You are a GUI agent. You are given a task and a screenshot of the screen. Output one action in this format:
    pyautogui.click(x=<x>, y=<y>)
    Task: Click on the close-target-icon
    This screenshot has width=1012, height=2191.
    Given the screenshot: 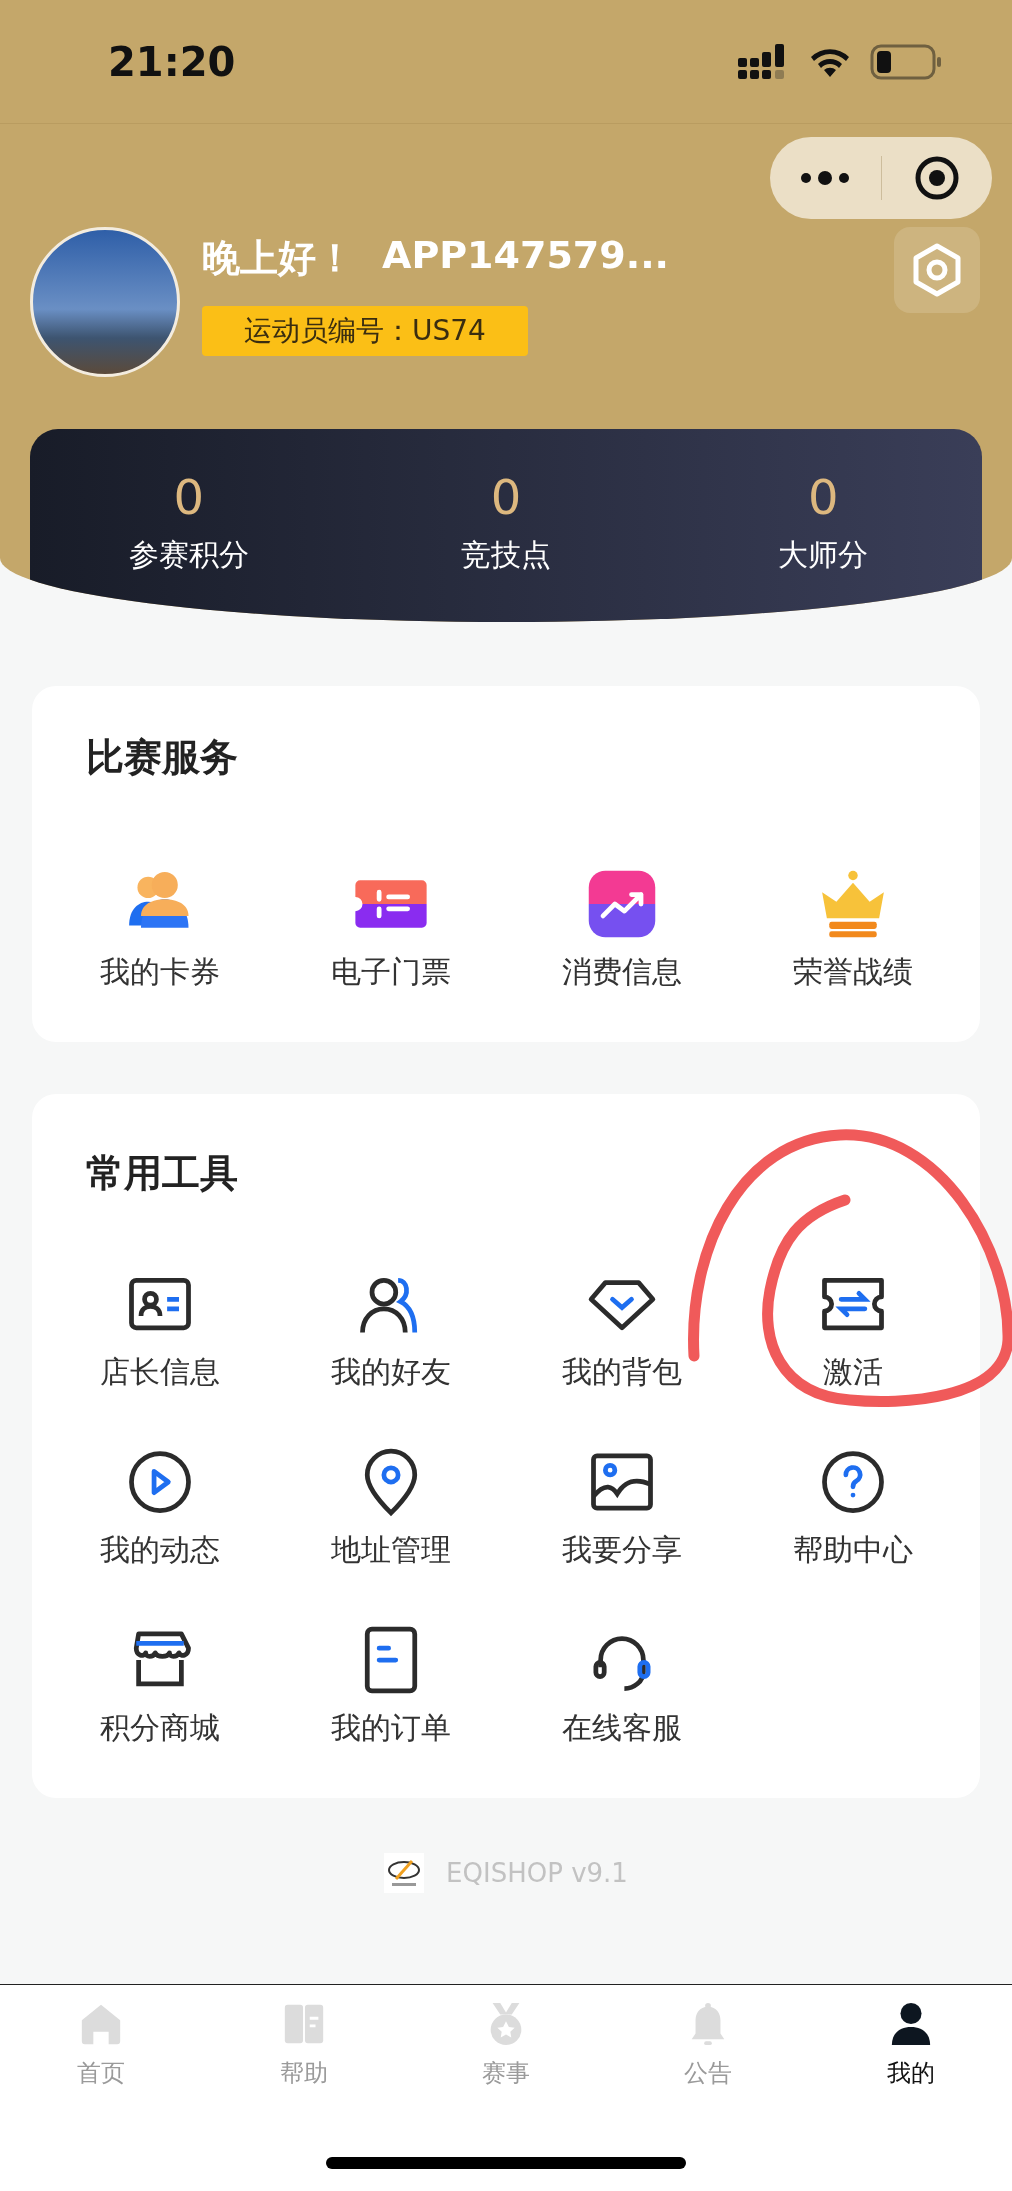 What is the action you would take?
    pyautogui.click(x=936, y=178)
    